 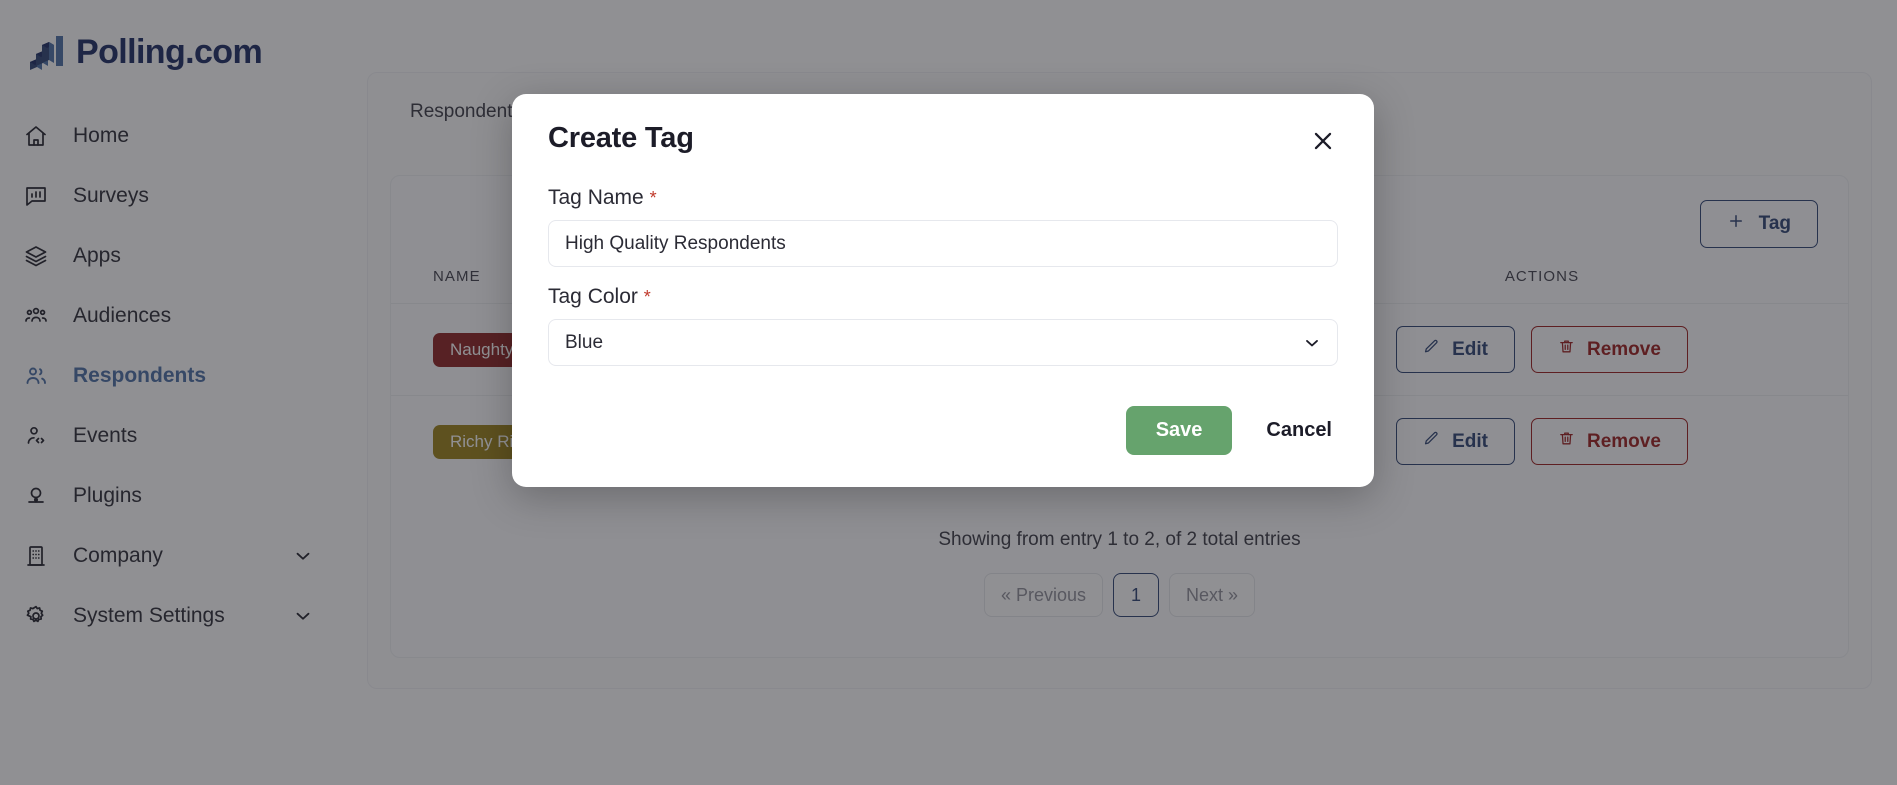 What do you see at coordinates (1179, 430) in the screenshot?
I see `save-button: Save` at bounding box center [1179, 430].